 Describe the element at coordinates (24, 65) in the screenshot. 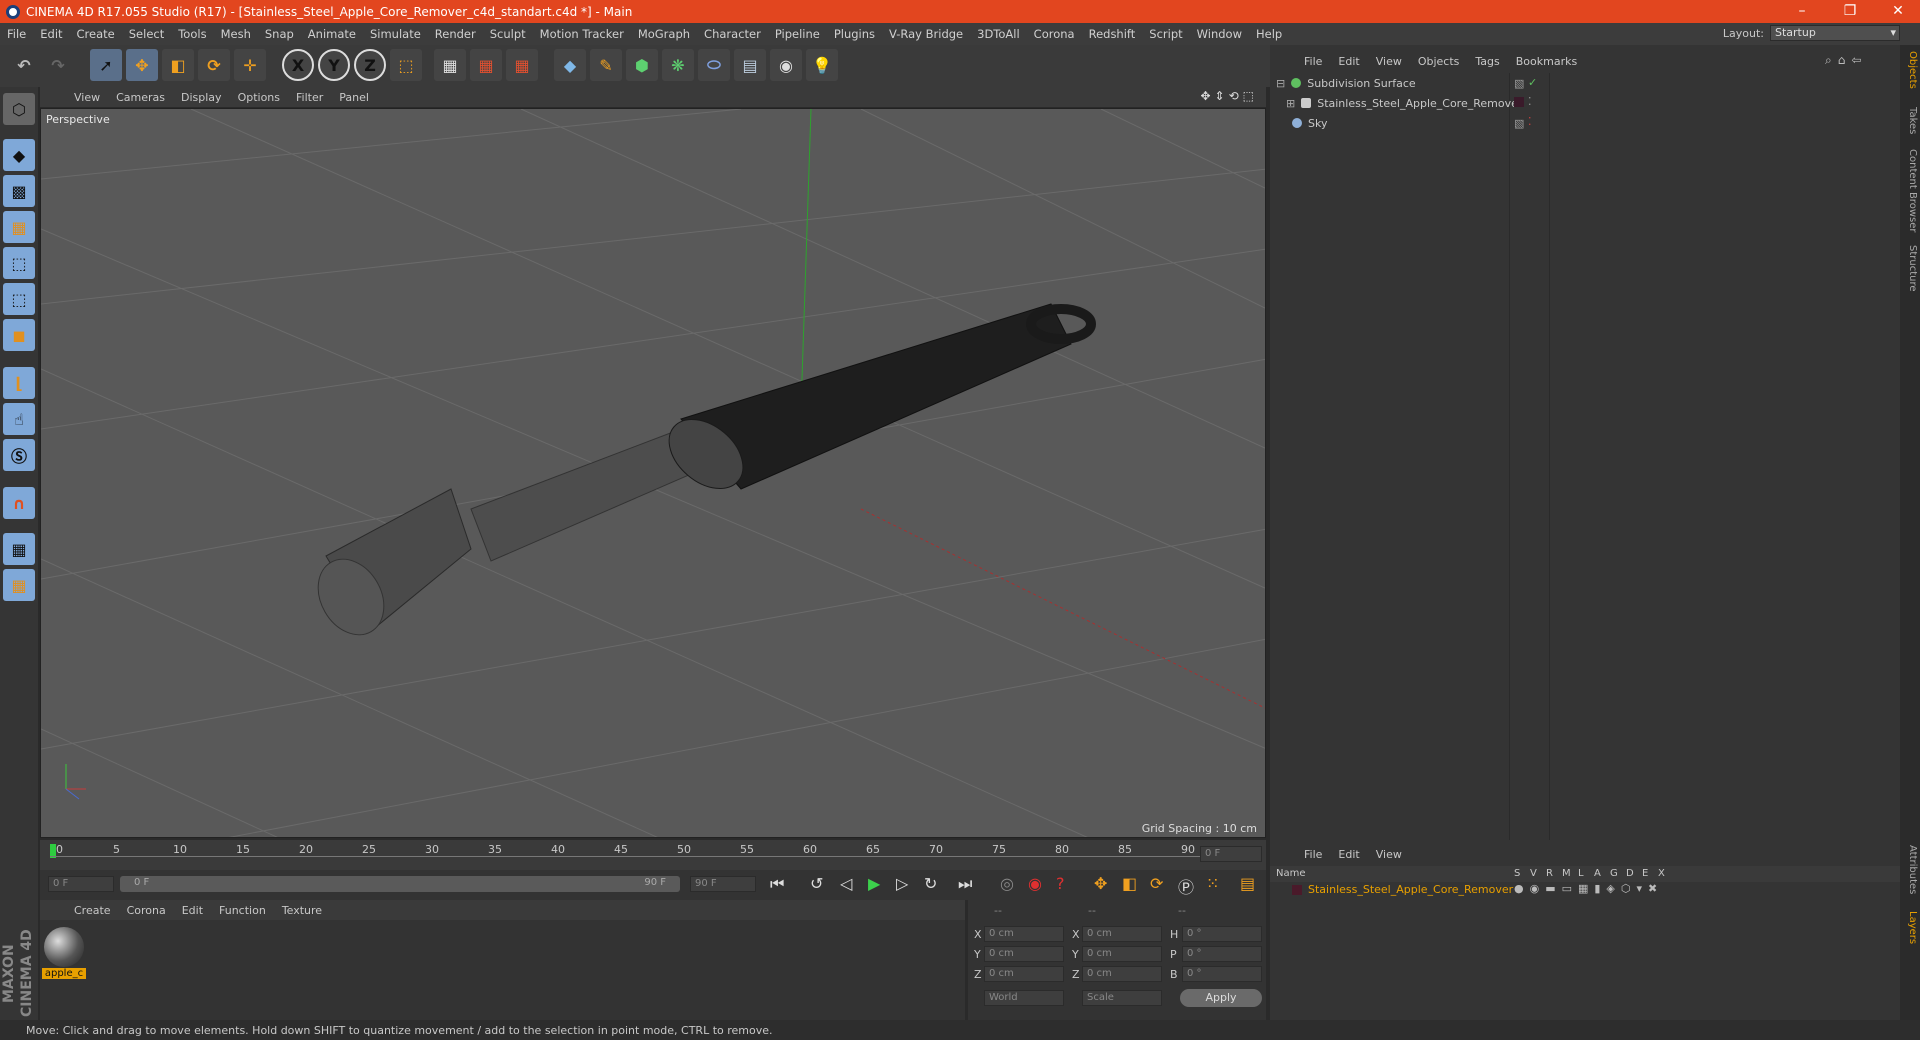

I see `undo-icon: ↶` at that location.